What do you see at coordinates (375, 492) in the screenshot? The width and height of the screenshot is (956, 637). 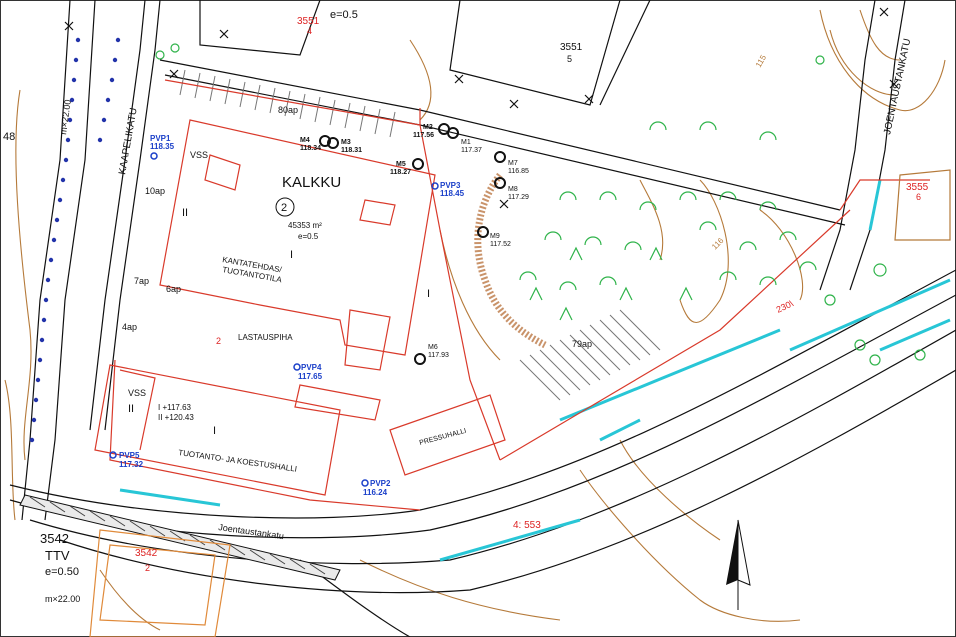 I see `well-pvp2-elev: 116.24` at bounding box center [375, 492].